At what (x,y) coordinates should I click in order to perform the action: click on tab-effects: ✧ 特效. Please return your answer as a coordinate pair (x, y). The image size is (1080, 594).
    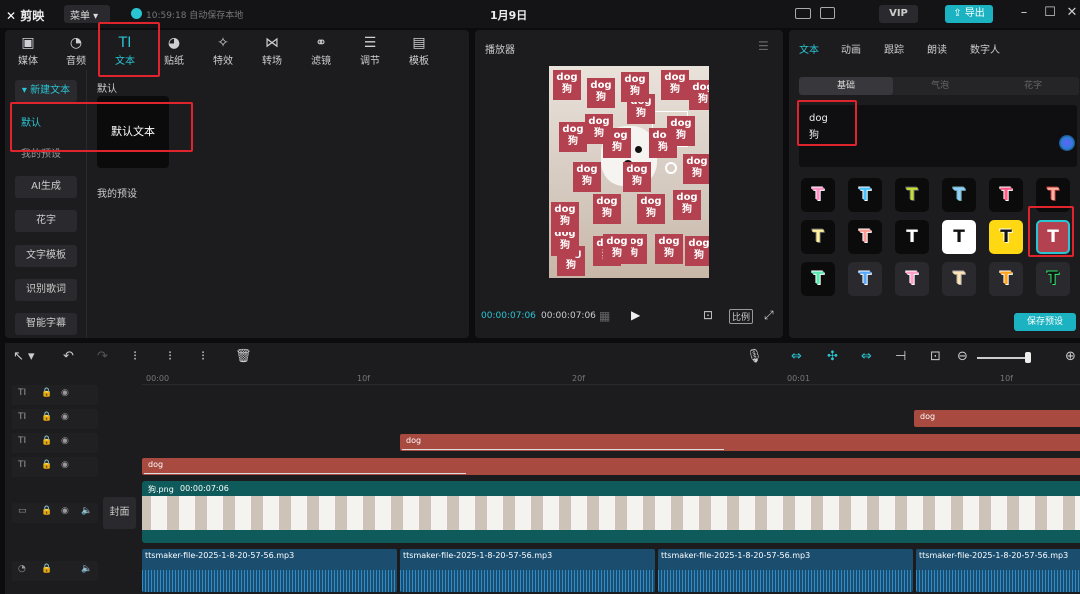
    Looking at the image, I should click on (223, 49).